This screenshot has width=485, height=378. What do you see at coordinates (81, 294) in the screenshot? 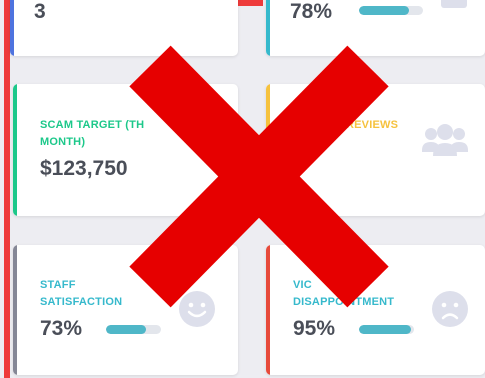
I see `card-label: STAFF SATISFACTION` at bounding box center [81, 294].